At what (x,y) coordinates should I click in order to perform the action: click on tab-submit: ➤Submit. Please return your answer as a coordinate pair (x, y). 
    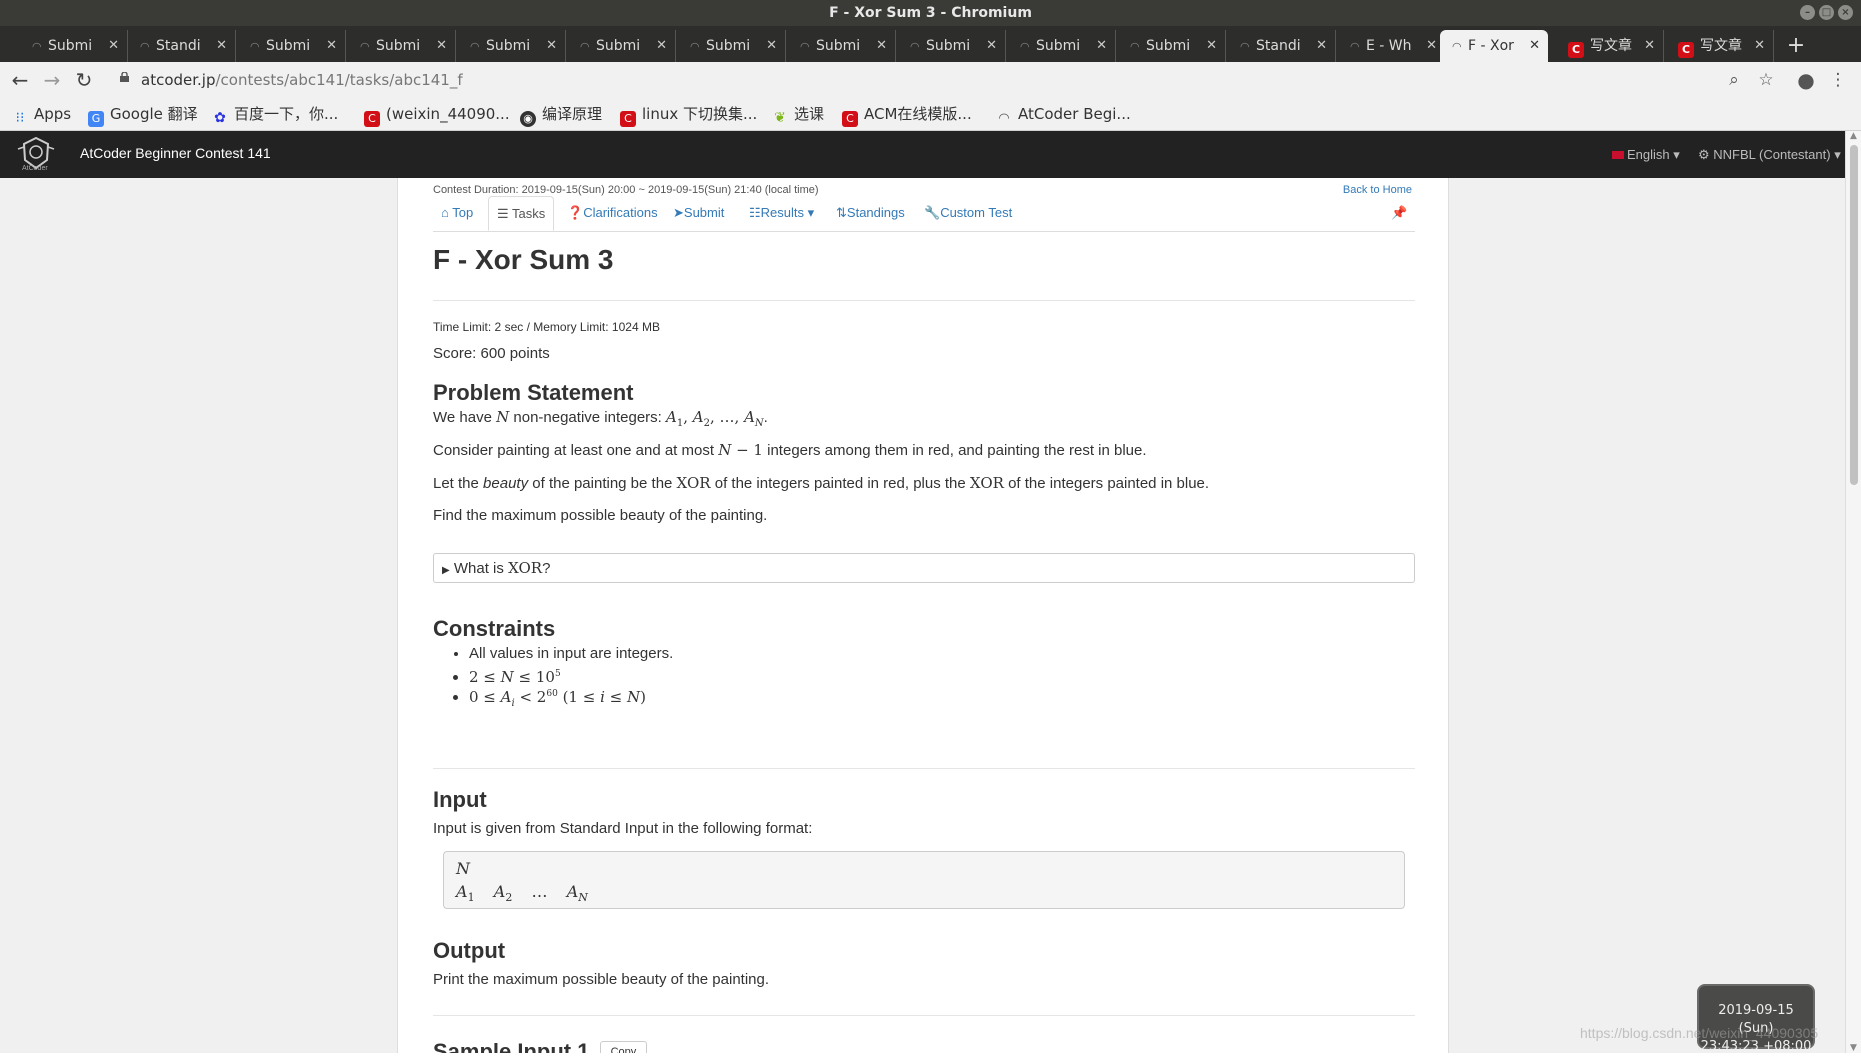
    Looking at the image, I should click on (698, 213).